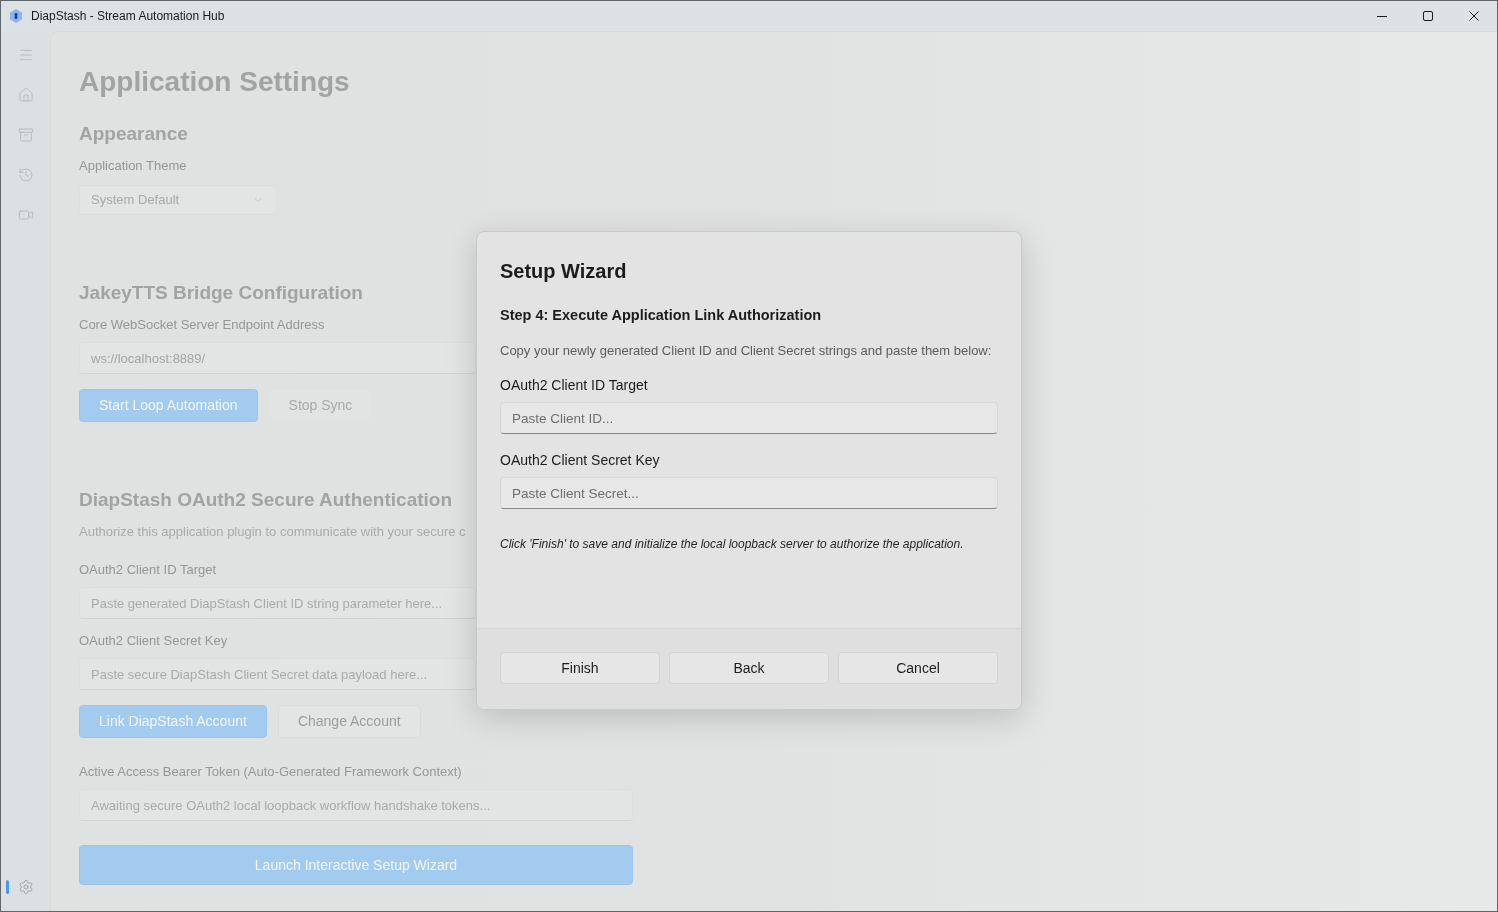 This screenshot has width=1498, height=912. What do you see at coordinates (580, 668) in the screenshot?
I see `dialog-button: Finish` at bounding box center [580, 668].